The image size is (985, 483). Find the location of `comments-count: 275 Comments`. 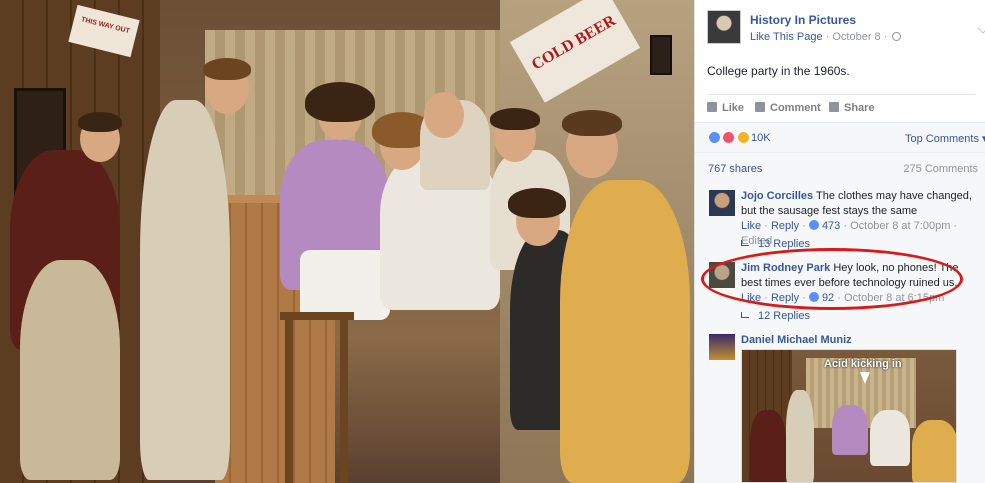

comments-count: 275 Comments is located at coordinates (940, 169).